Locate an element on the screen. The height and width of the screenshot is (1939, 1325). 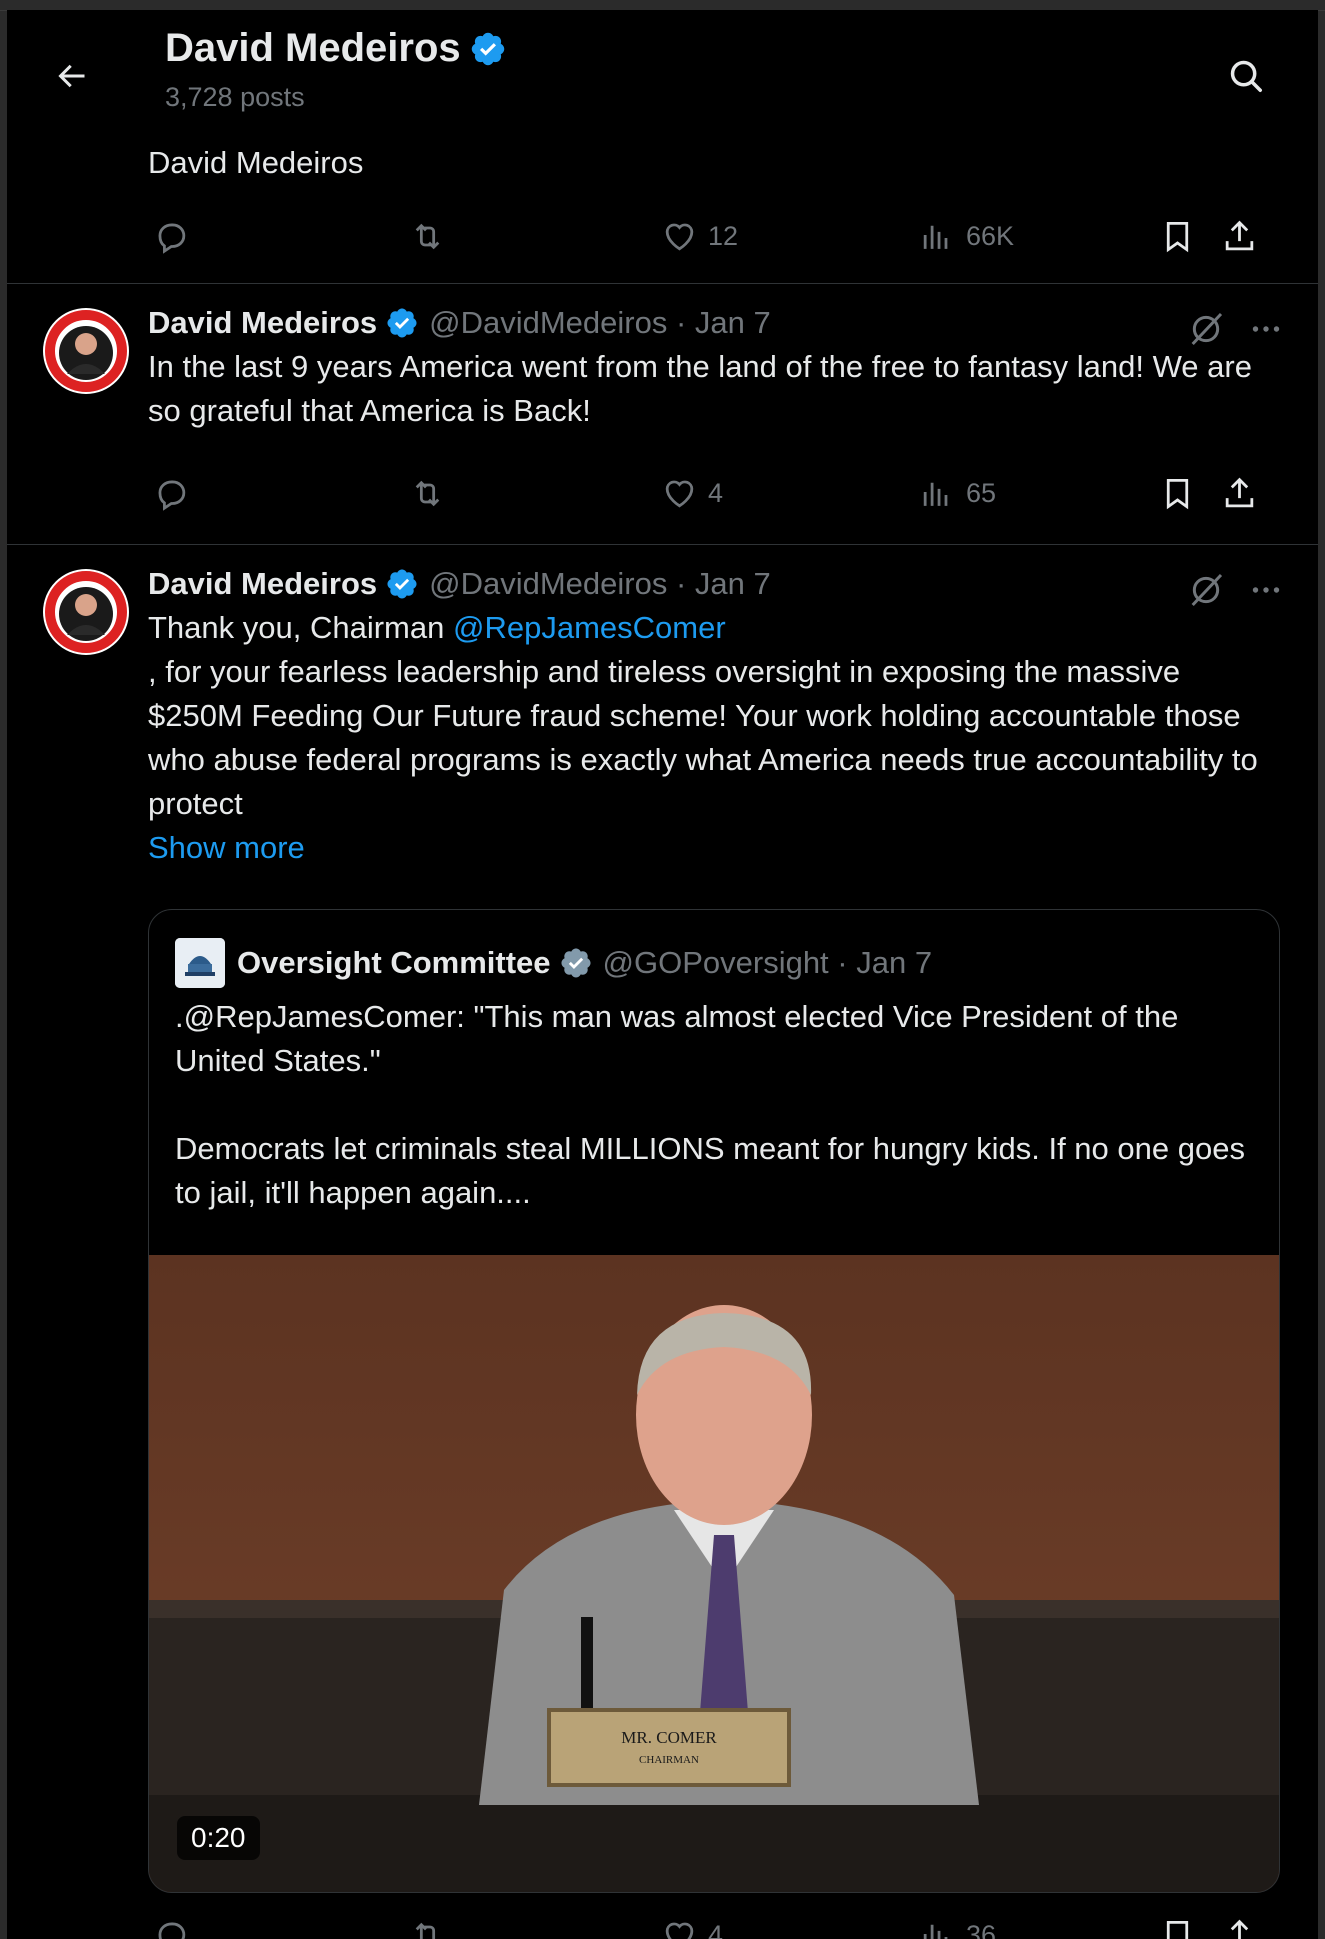
post-count: 3,728 posts is located at coordinates (235, 97).